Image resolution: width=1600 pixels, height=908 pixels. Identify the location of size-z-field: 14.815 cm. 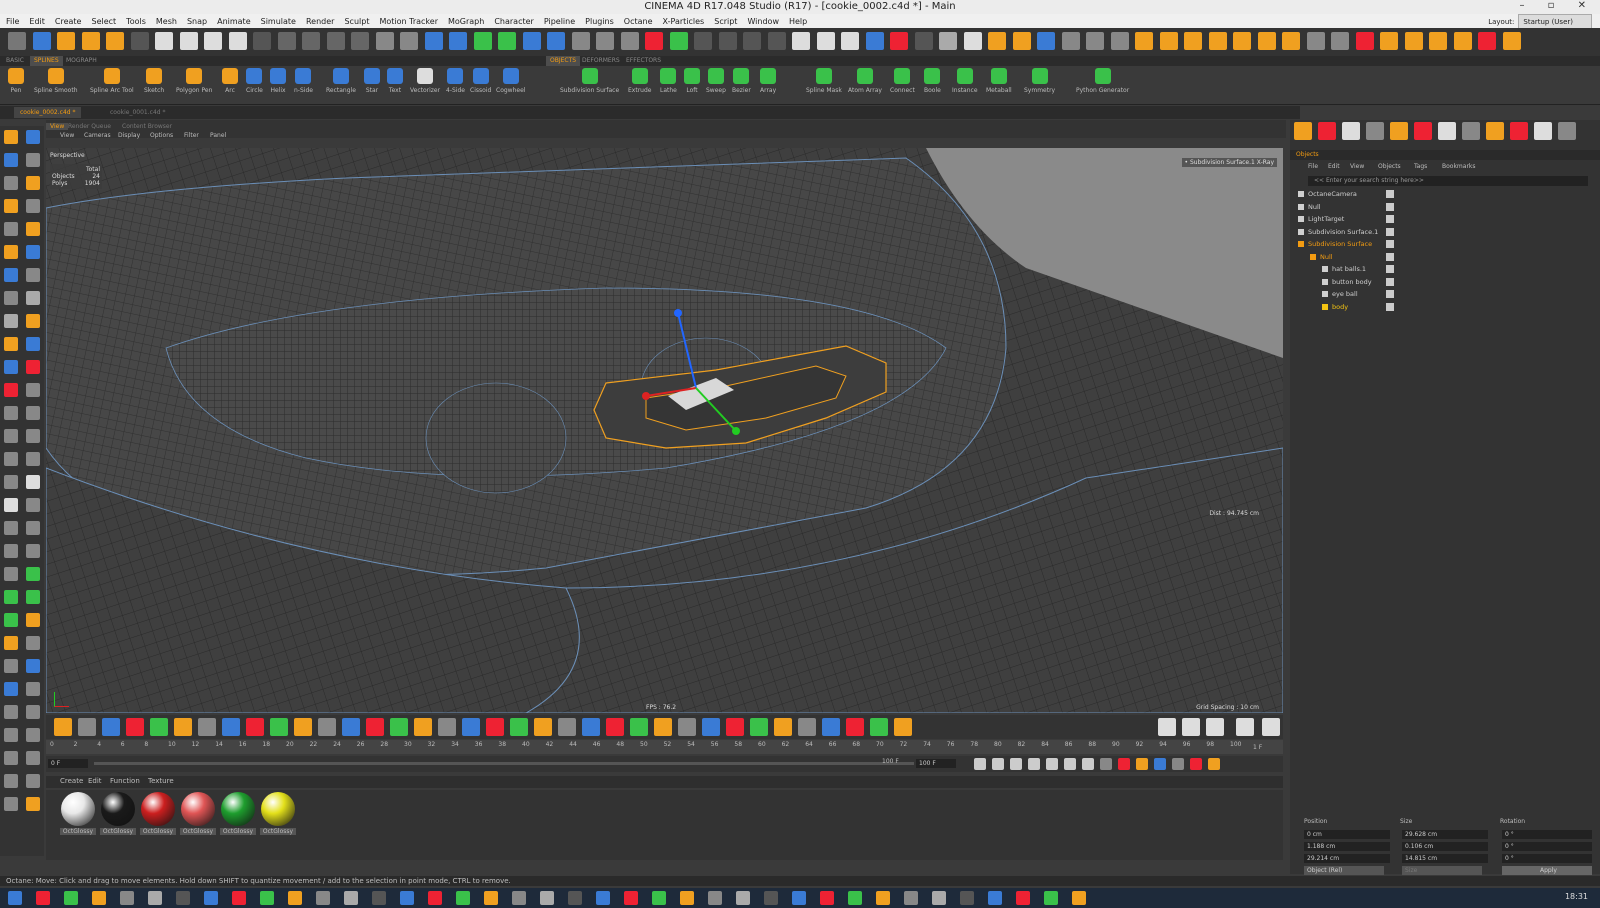
(1445, 858).